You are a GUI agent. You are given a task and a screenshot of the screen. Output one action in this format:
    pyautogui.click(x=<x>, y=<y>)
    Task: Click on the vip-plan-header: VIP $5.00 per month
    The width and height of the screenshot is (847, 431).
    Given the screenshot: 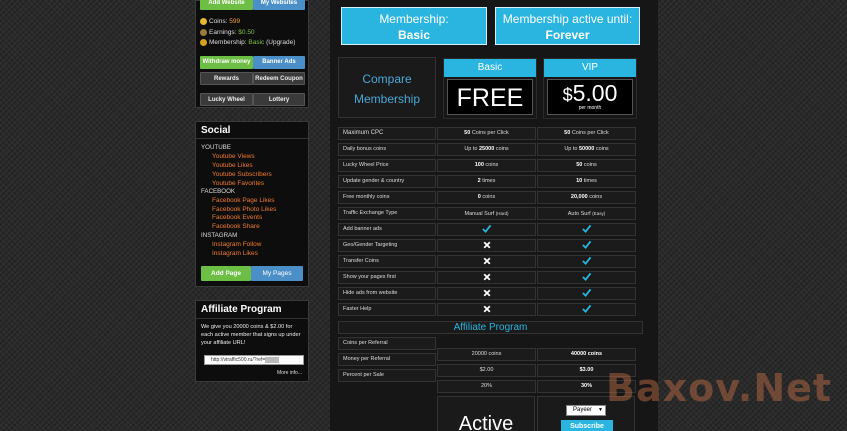 What is the action you would take?
    pyautogui.click(x=590, y=88)
    